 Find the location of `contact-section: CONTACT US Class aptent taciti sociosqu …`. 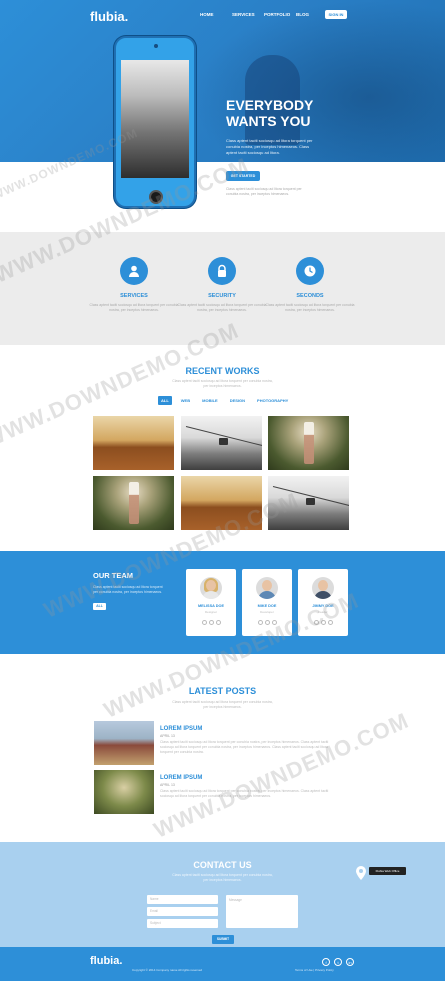

contact-section: CONTACT US Class aptent taciti sociosqu … is located at coordinates (222, 894).